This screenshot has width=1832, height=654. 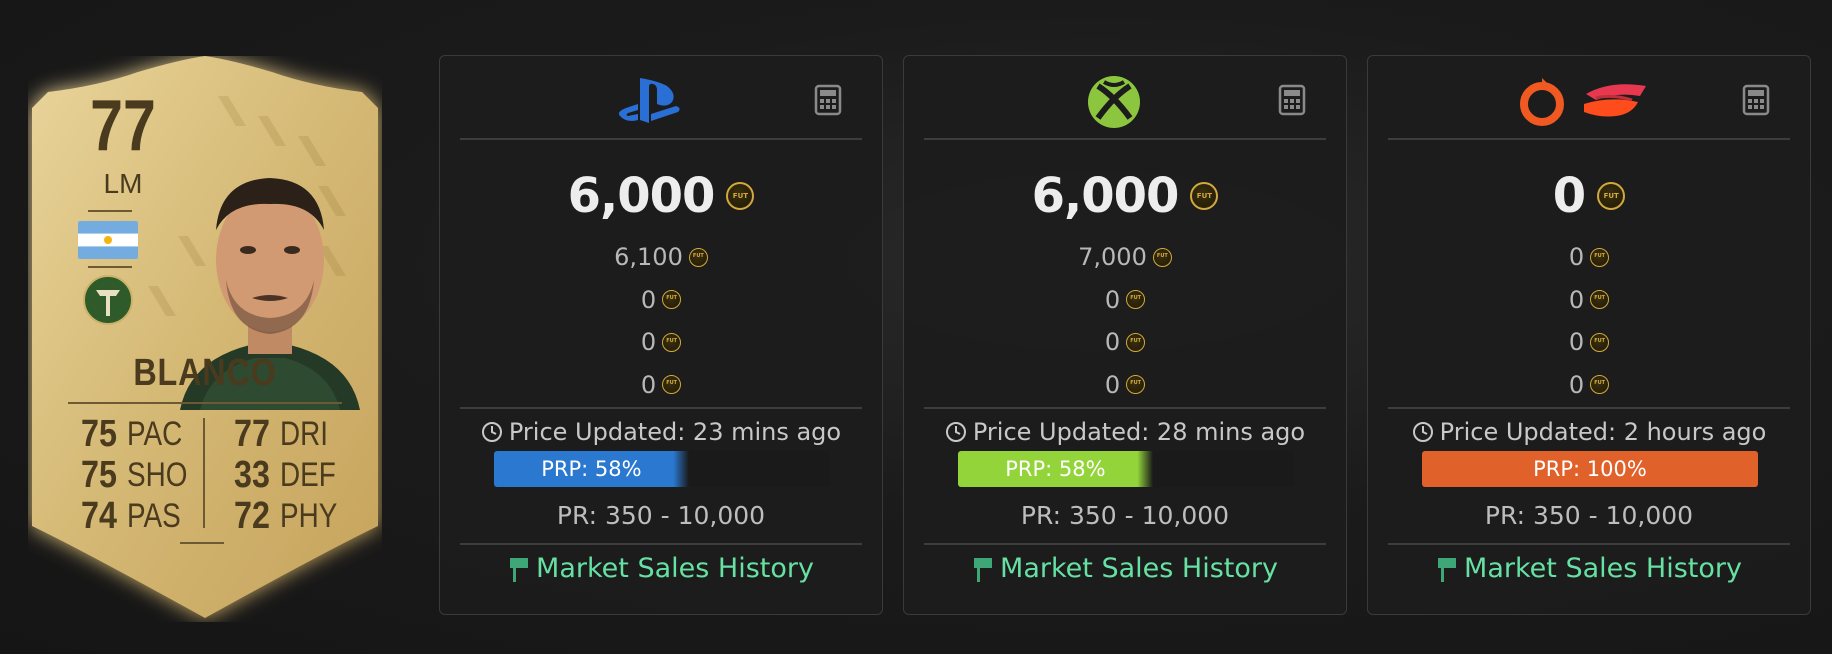 I want to click on price-value: 6,100, so click(x=648, y=257).